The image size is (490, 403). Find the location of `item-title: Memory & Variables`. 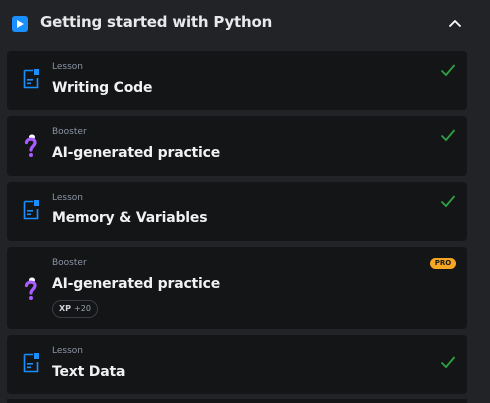

item-title: Memory & Variables is located at coordinates (130, 218).